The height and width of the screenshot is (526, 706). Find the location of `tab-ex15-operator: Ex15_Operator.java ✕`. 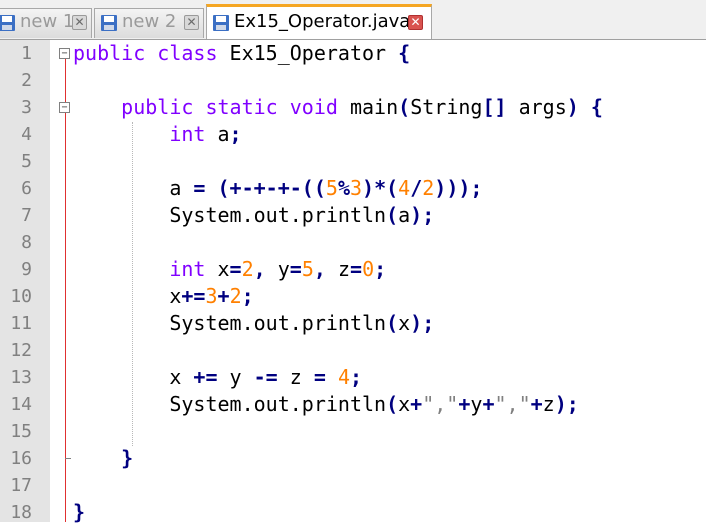

tab-ex15-operator: Ex15_Operator.java ✕ is located at coordinates (319, 21).